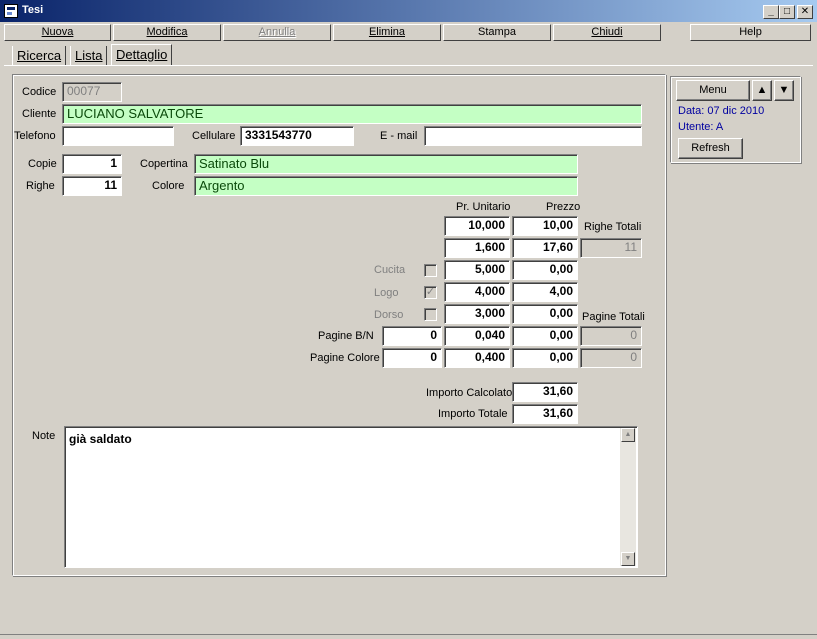 The height and width of the screenshot is (639, 817). Describe the element at coordinates (545, 414) in the screenshot. I see `importo-totale-field: 31,60` at that location.